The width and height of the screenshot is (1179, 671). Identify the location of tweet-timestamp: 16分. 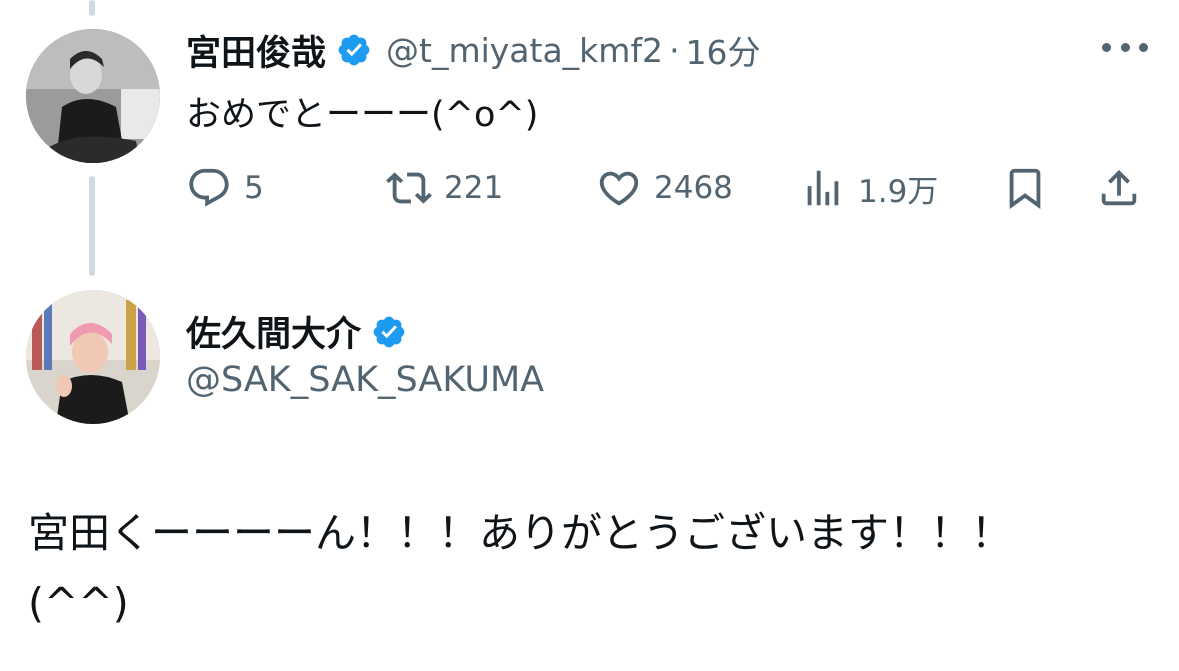
(723, 50).